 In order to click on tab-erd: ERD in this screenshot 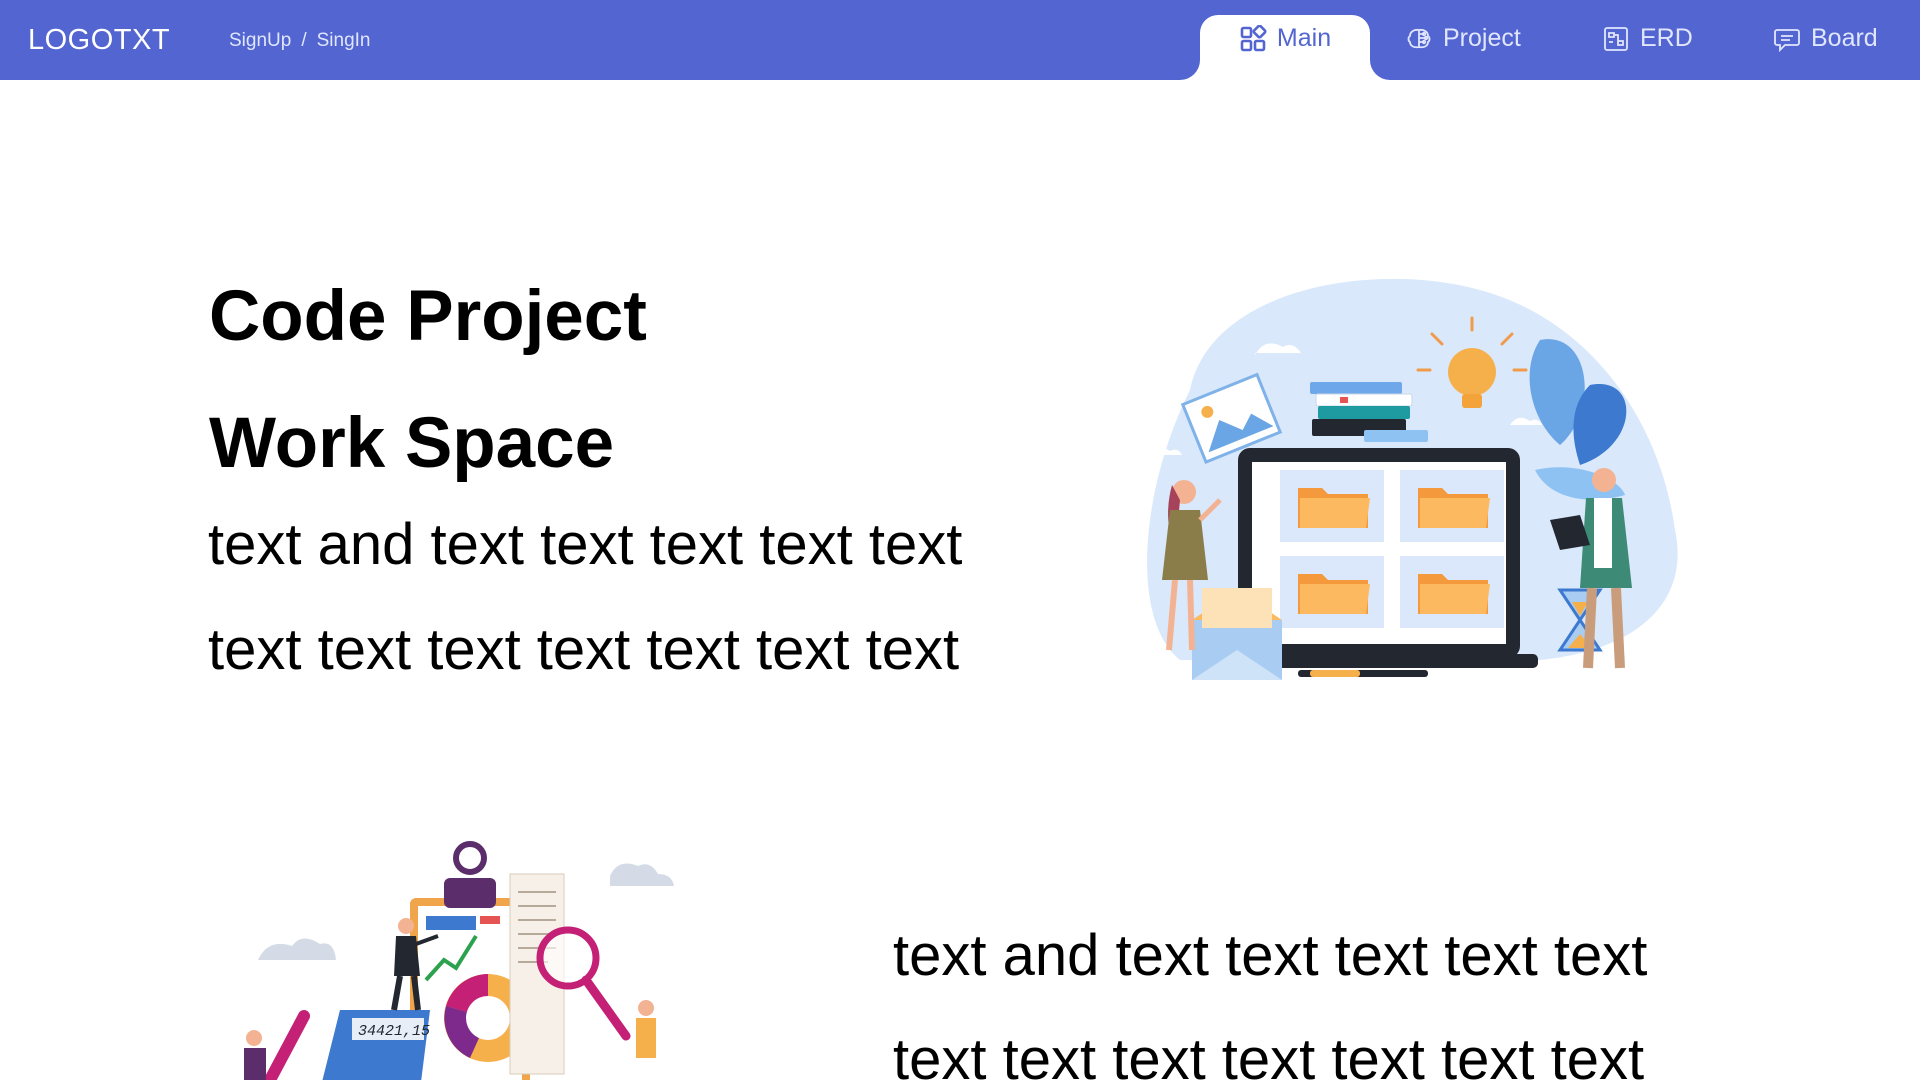, I will do `click(1647, 47)`.